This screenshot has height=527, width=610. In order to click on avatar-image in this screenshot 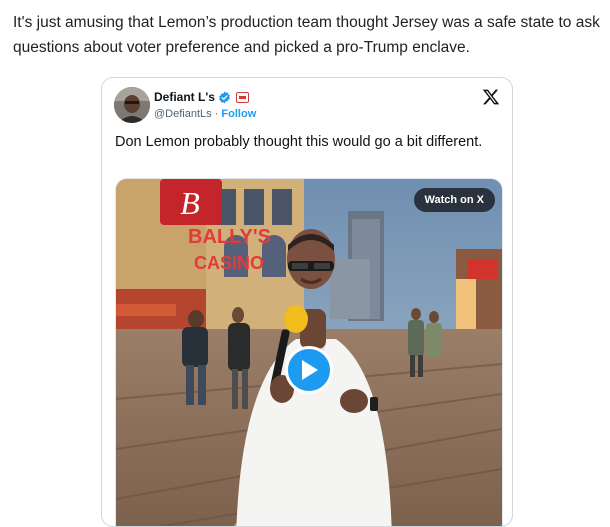, I will do `click(132, 105)`.